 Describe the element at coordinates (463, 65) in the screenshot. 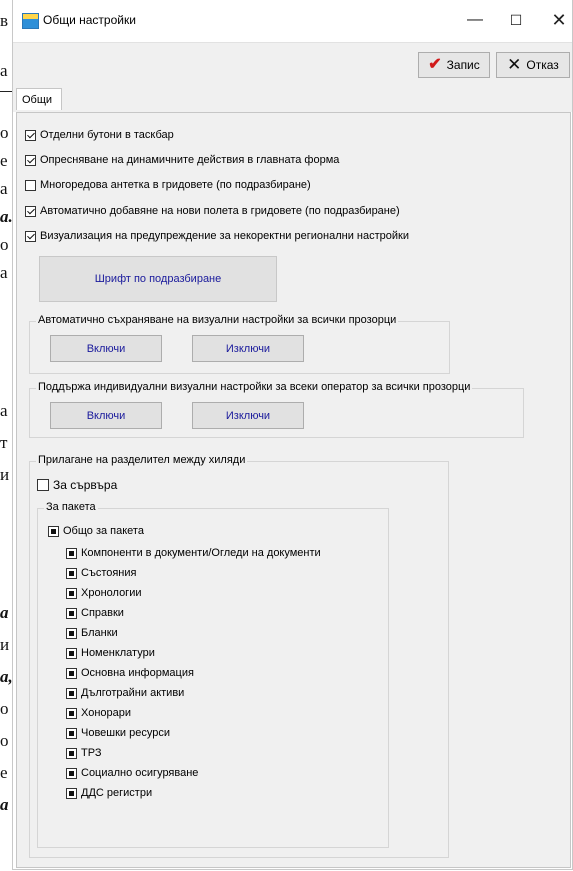

I see `save-label: Запис` at that location.